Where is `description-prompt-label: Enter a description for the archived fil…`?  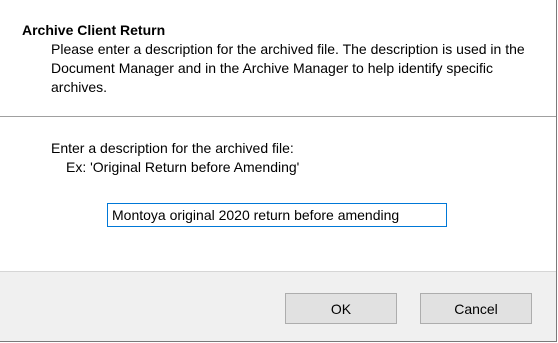 description-prompt-label: Enter a description for the archived fil… is located at coordinates (172, 148).